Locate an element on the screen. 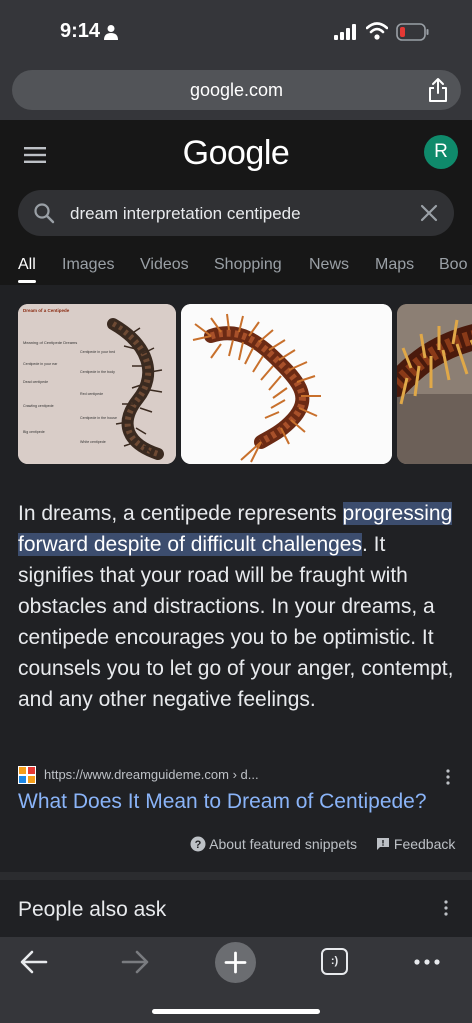  people-also-ask-heading: People also ask is located at coordinates (92, 909).